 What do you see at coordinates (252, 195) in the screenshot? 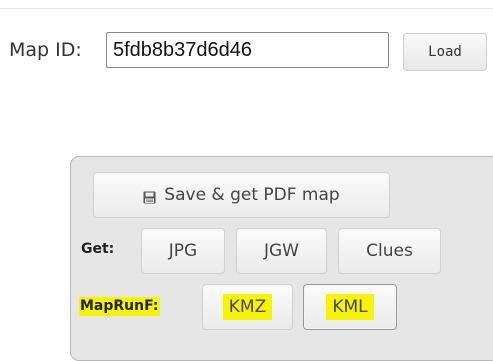
I see `save-pdf-label: Save & get PDF map` at bounding box center [252, 195].